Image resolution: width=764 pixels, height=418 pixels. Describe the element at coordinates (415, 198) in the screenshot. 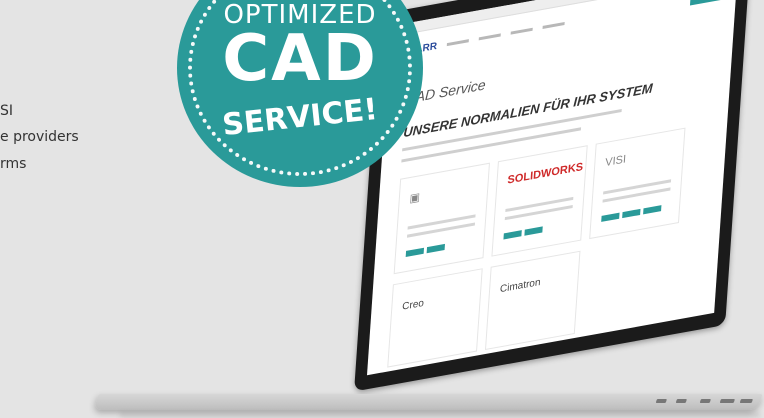

I see `cad-file-icon: ▣` at that location.